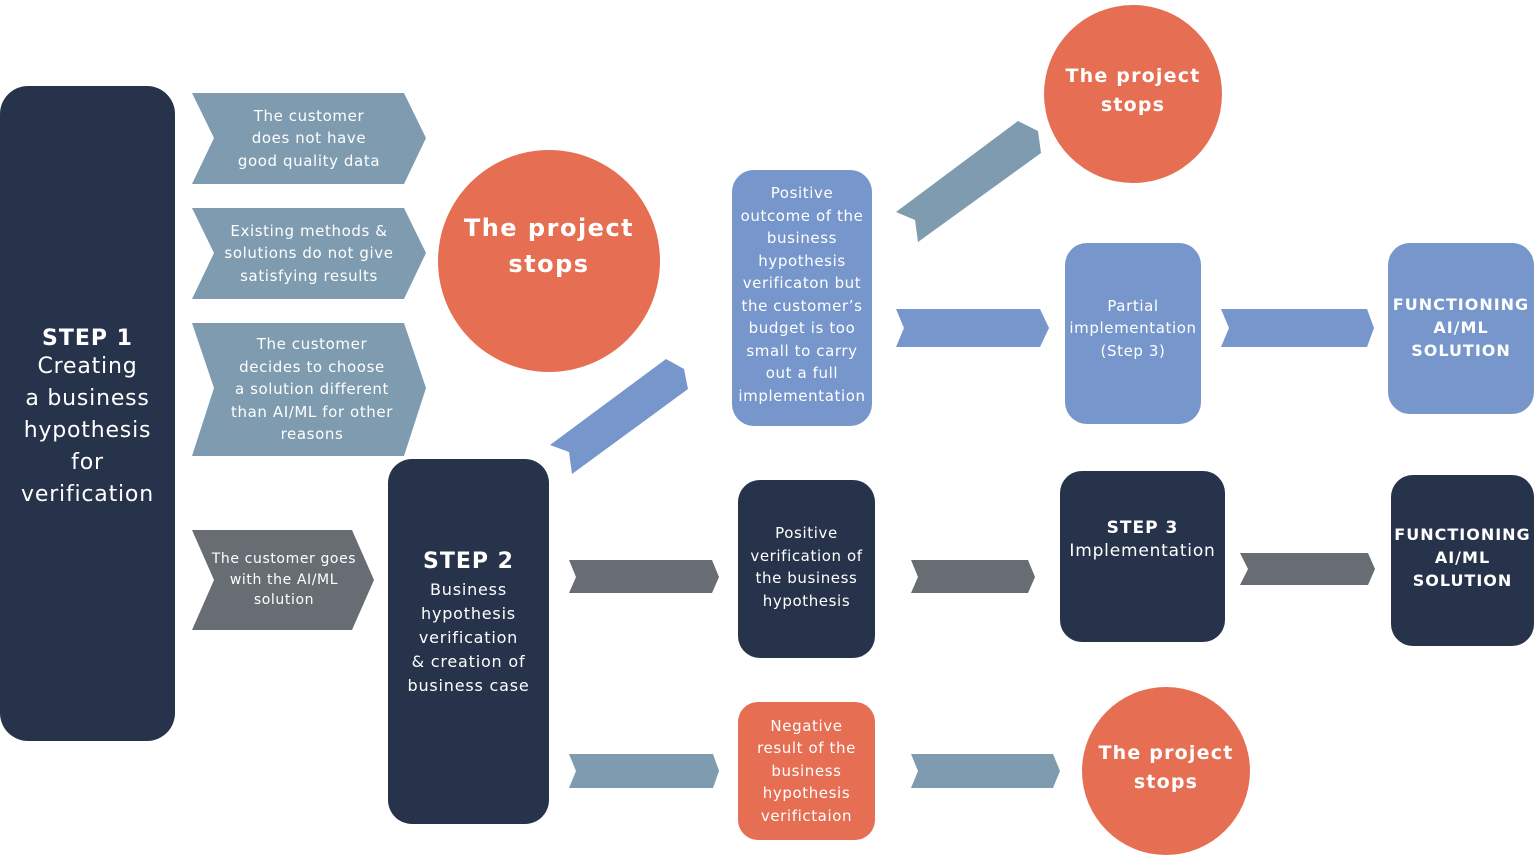 The height and width of the screenshot is (864, 1536). What do you see at coordinates (1142, 550) in the screenshot?
I see `step3-body: Implementation` at bounding box center [1142, 550].